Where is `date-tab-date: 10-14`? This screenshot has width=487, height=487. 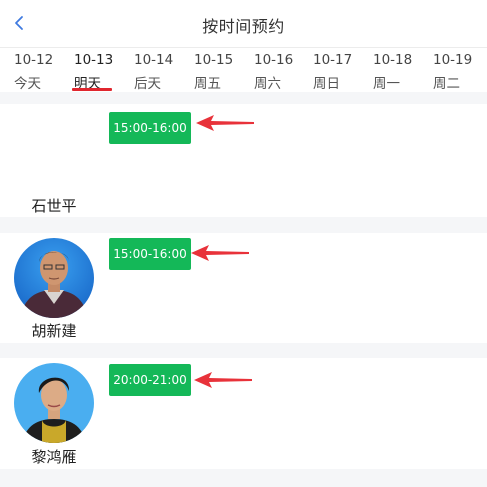
date-tab-date: 10-14 is located at coordinates (154, 60).